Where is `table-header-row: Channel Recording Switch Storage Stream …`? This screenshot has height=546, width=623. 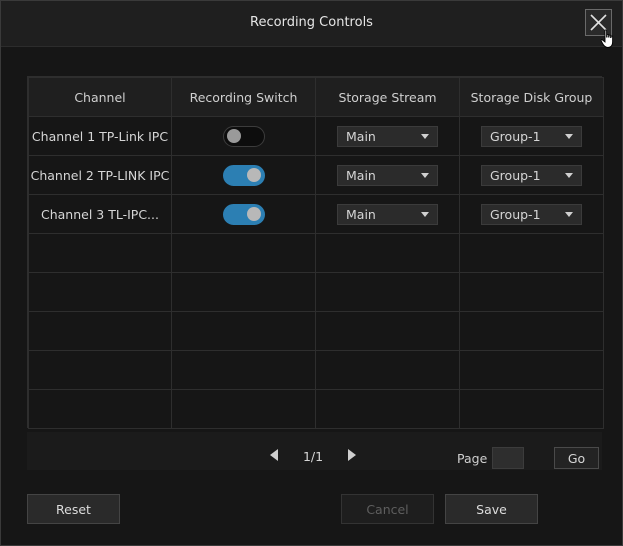
table-header-row: Channel Recording Switch Storage Stream … is located at coordinates (316, 97).